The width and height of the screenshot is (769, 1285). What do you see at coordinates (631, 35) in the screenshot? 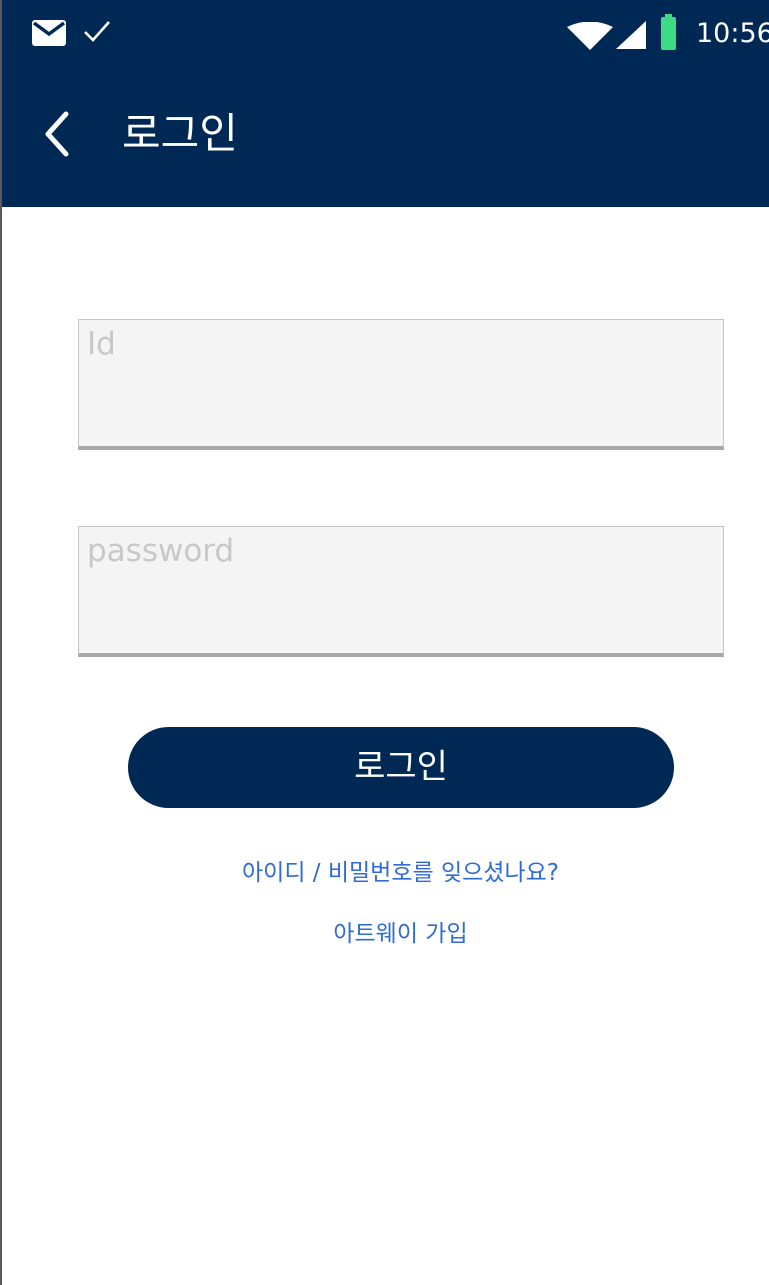
I see `cell-signal-icon` at bounding box center [631, 35].